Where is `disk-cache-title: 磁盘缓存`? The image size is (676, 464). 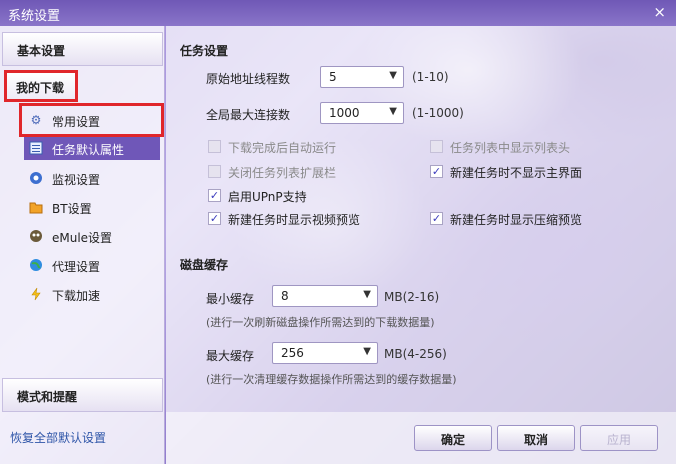
disk-cache-title: 磁盘缓存 is located at coordinates (204, 265).